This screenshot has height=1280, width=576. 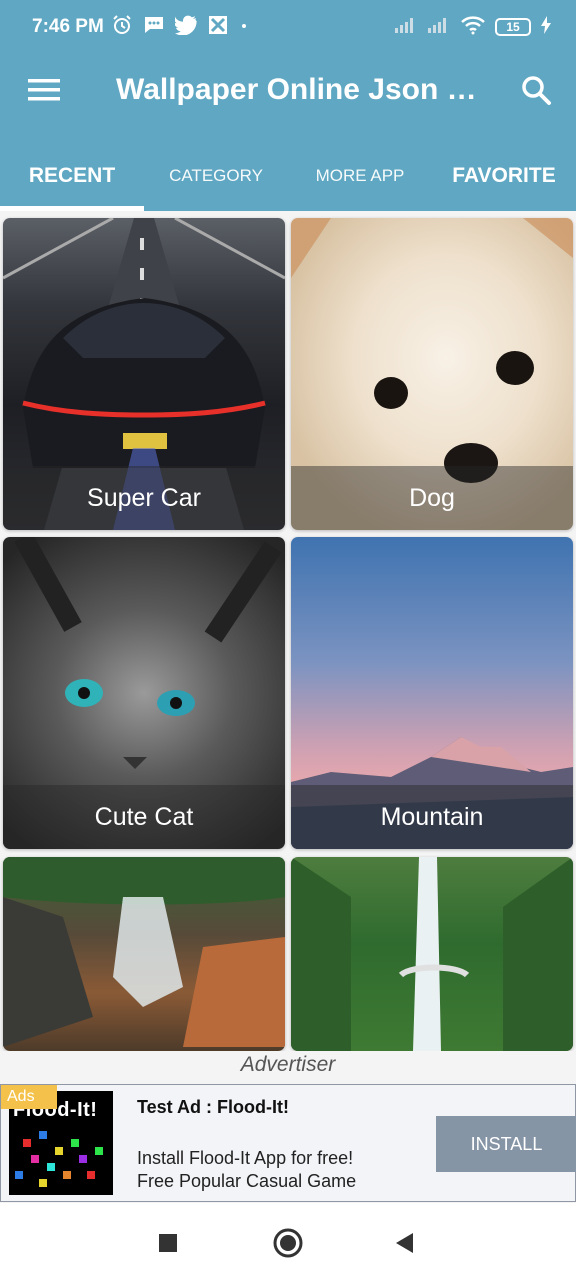 What do you see at coordinates (144, 498) in the screenshot?
I see `wallpaper-label: Super Car` at bounding box center [144, 498].